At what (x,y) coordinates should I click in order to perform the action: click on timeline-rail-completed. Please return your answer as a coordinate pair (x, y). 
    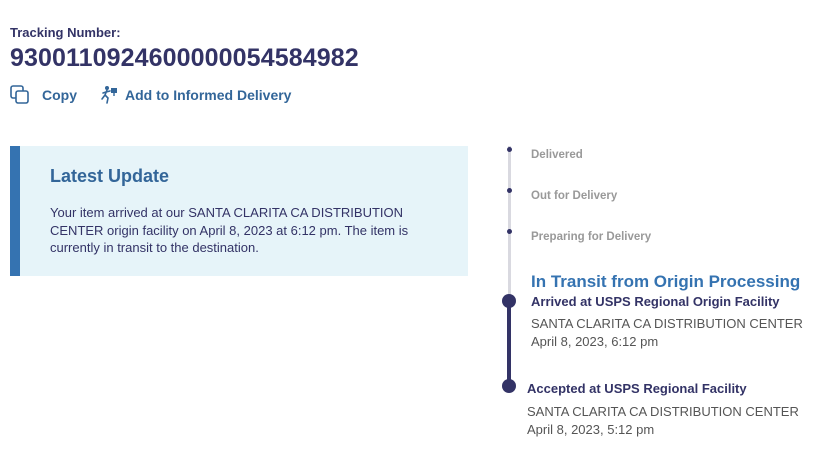
    Looking at the image, I should click on (509, 343).